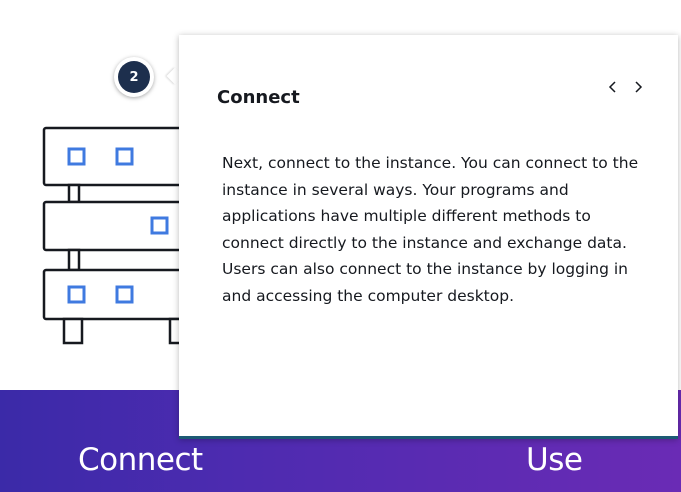  I want to click on chevron-right-icon, so click(639, 87).